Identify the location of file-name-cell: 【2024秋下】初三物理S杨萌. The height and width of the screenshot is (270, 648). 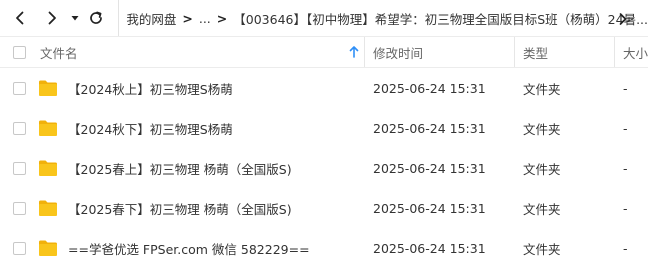
(150, 128).